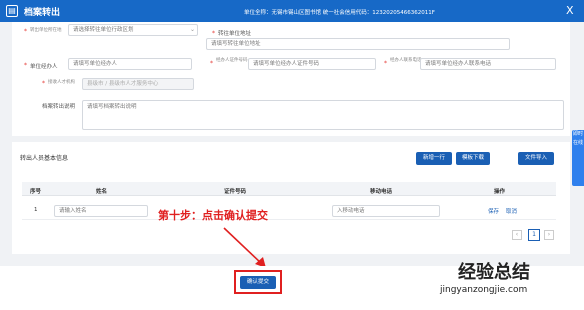 The height and width of the screenshot is (310, 584). Describe the element at coordinates (517, 235) in the screenshot. I see `page-prev-button: ‹` at that location.